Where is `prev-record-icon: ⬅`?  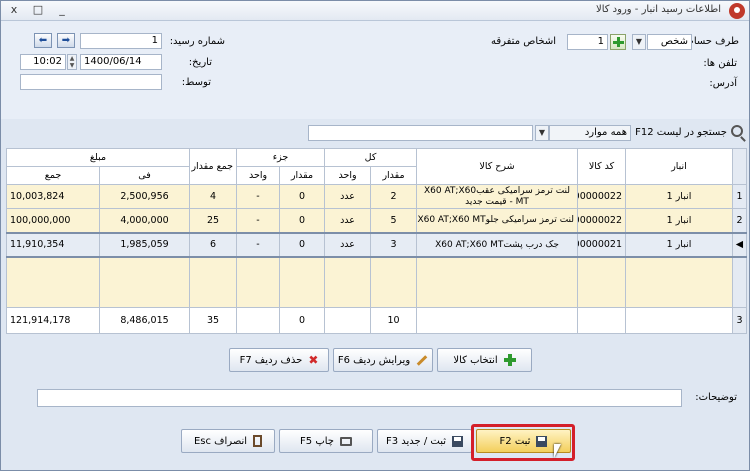
prev-record-icon: ⬅ is located at coordinates (43, 40).